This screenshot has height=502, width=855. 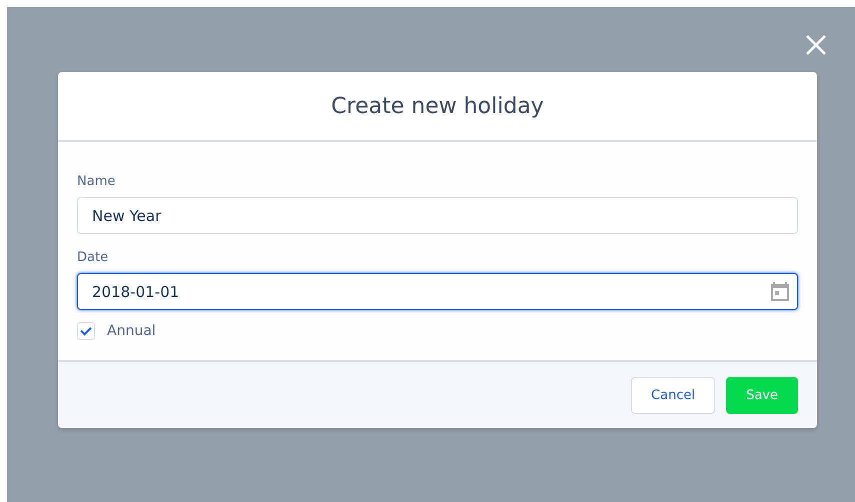 What do you see at coordinates (673, 395) in the screenshot?
I see `cancel-button: Cancel` at bounding box center [673, 395].